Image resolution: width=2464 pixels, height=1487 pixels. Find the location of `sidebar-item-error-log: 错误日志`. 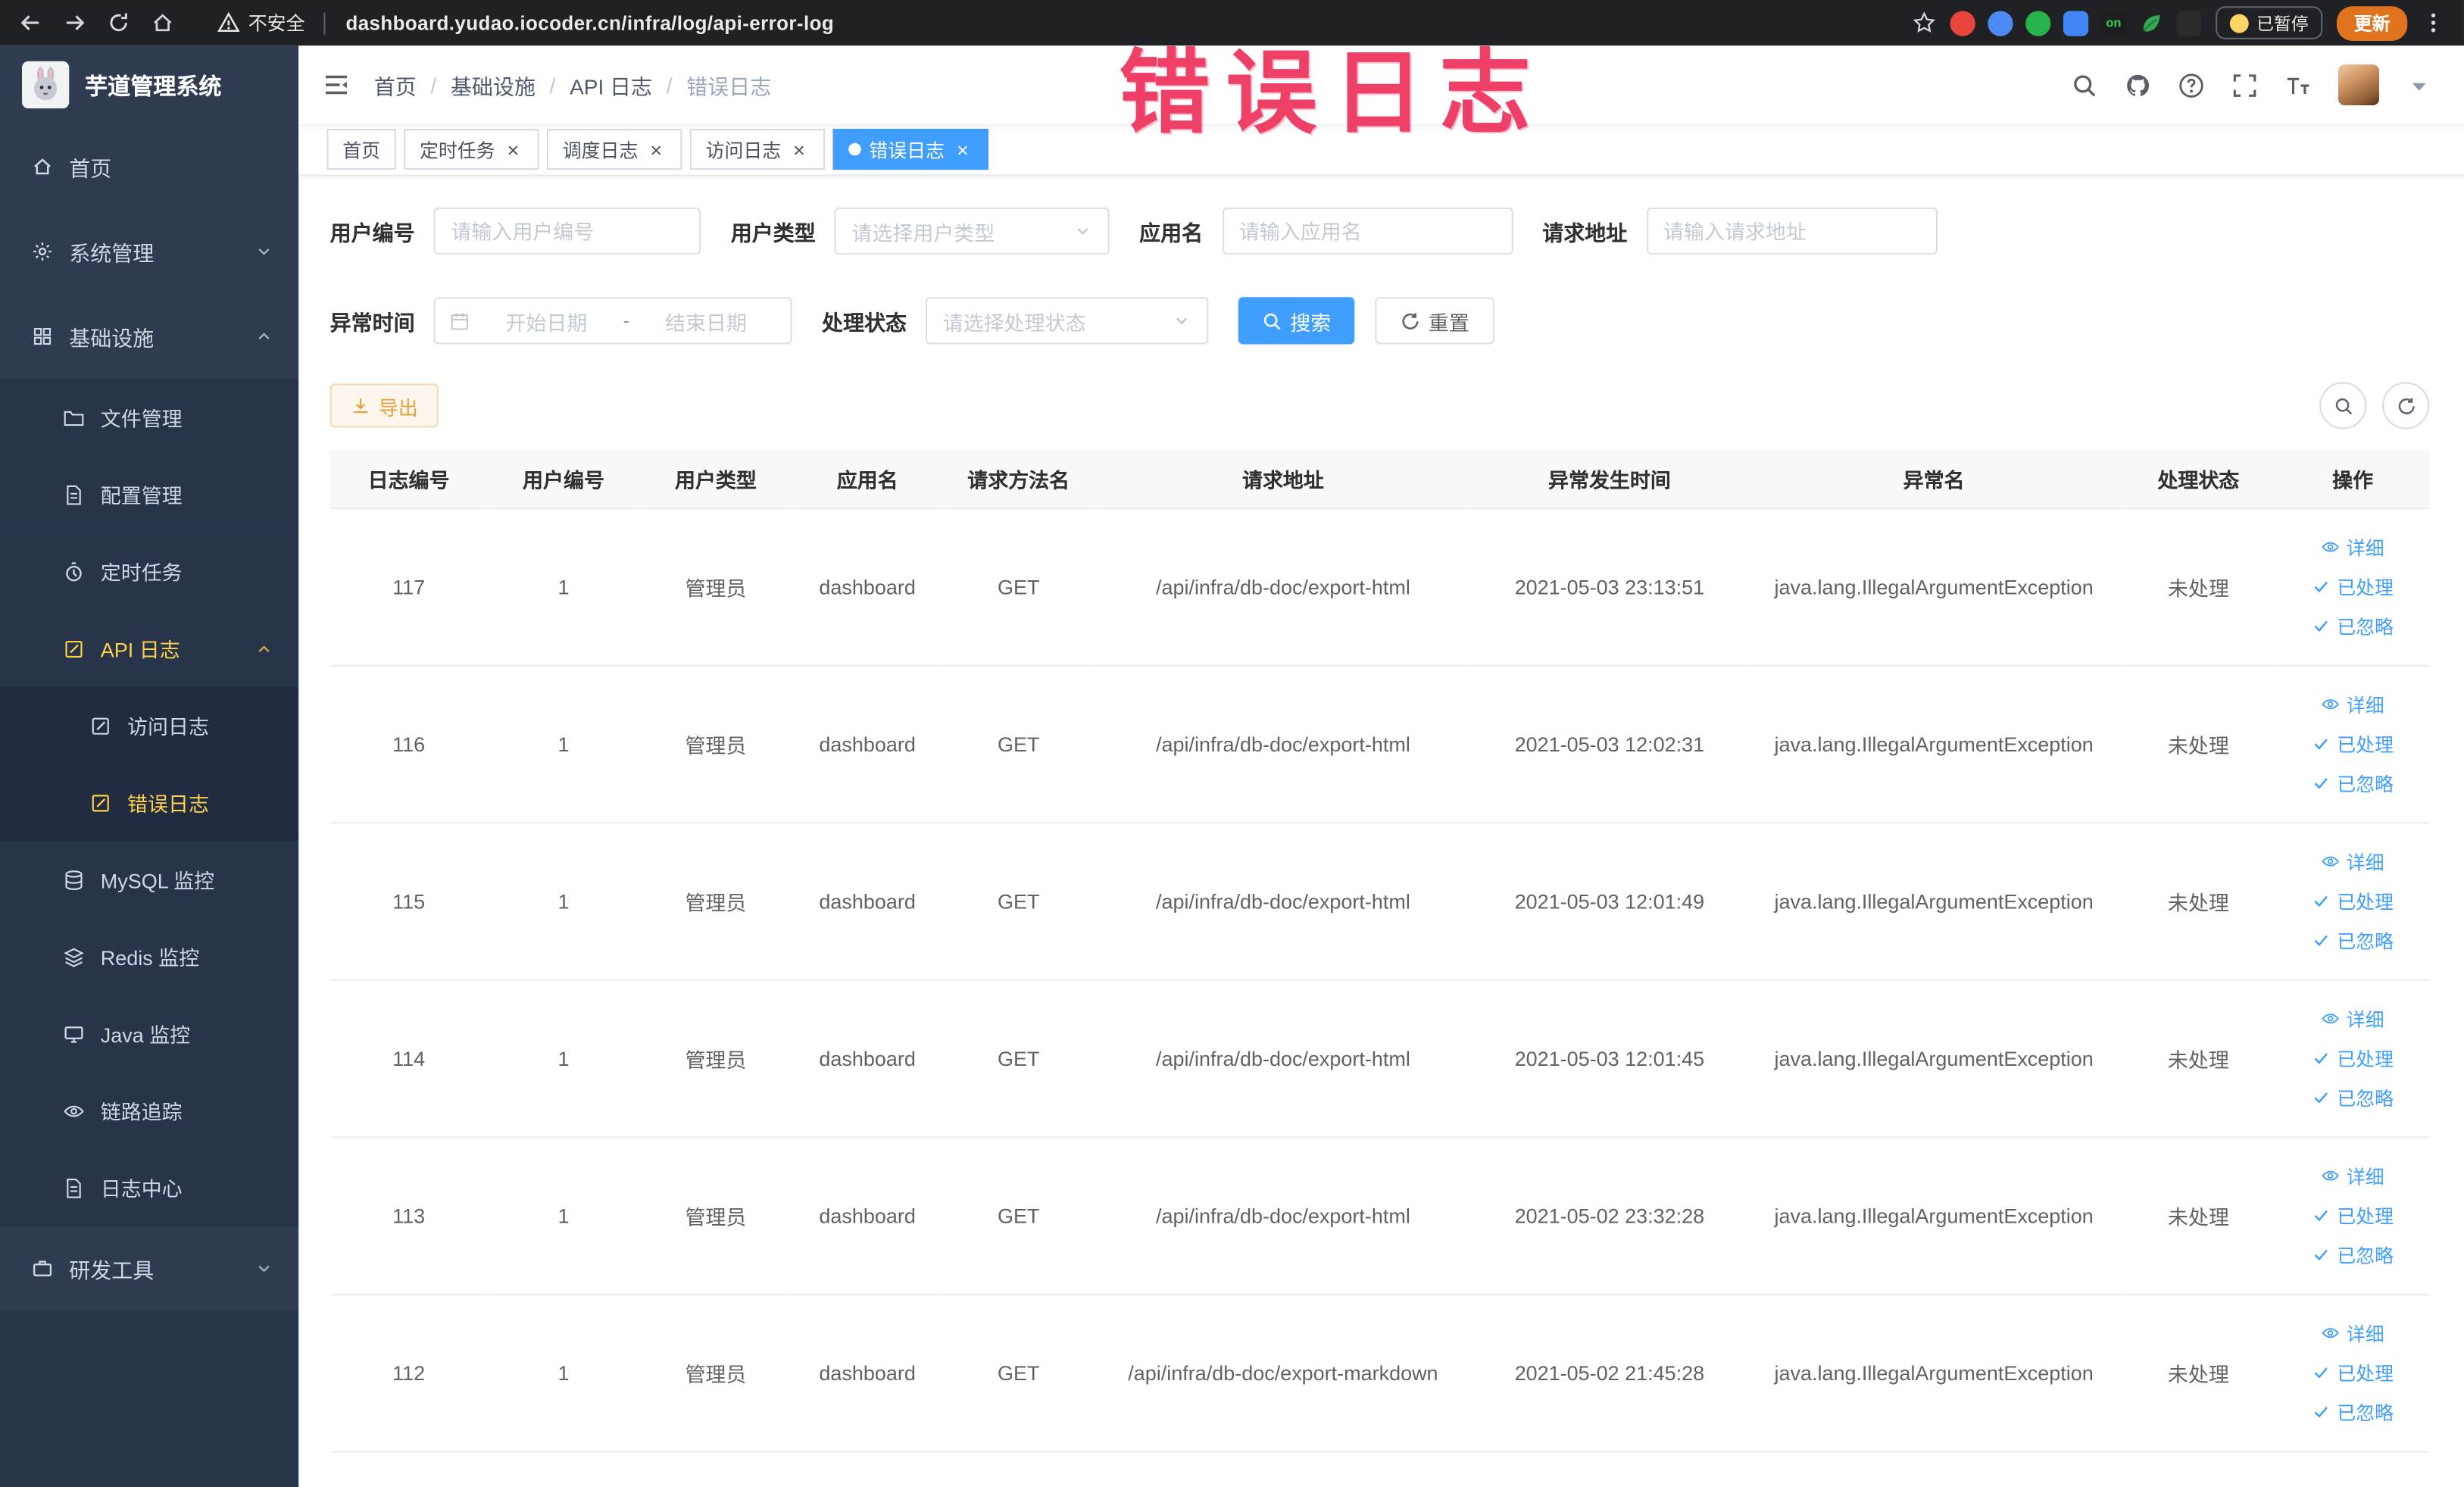

sidebar-item-error-log: 错误日志 is located at coordinates (149, 803).